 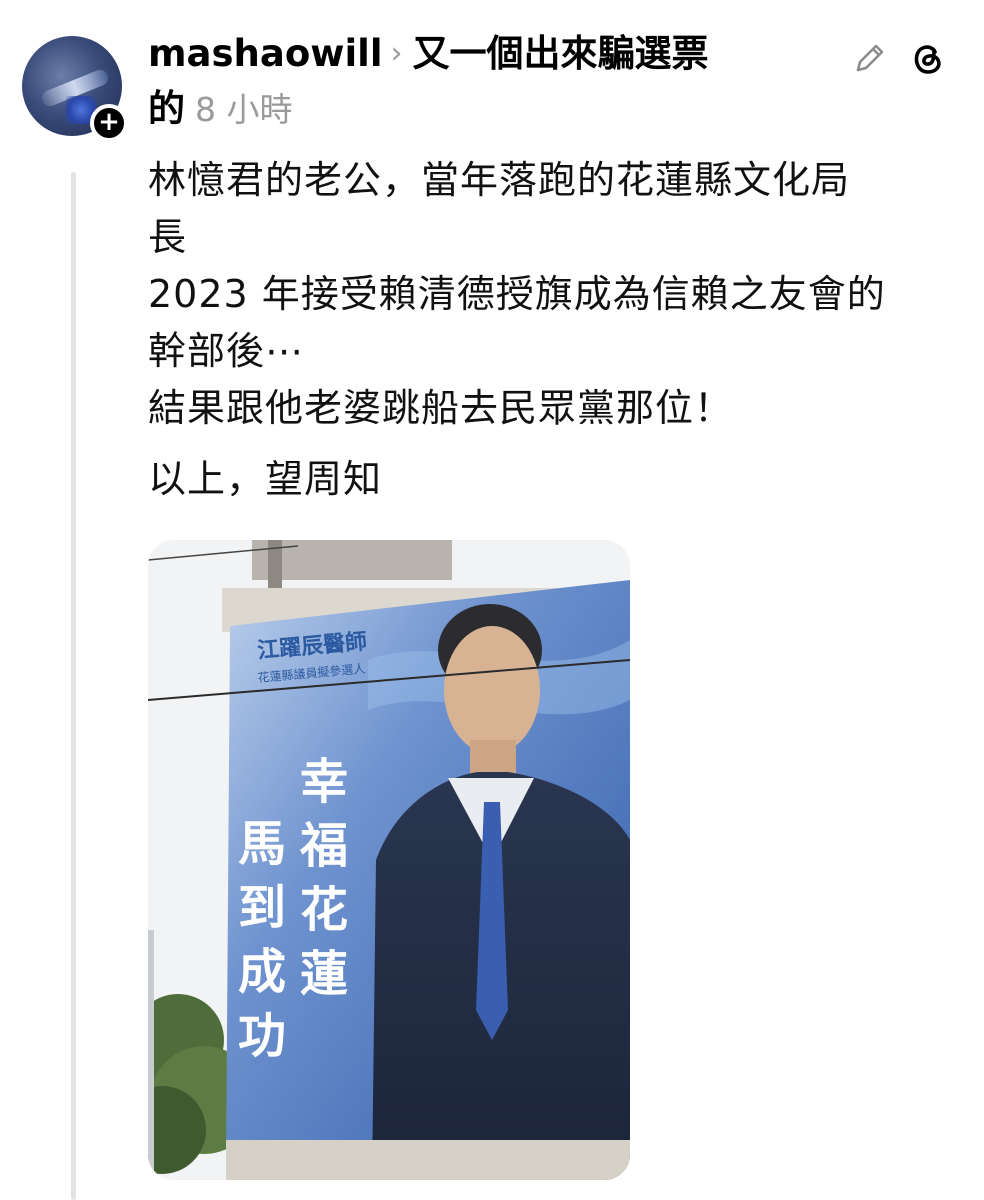 I want to click on pencil-icon, so click(x=870, y=58).